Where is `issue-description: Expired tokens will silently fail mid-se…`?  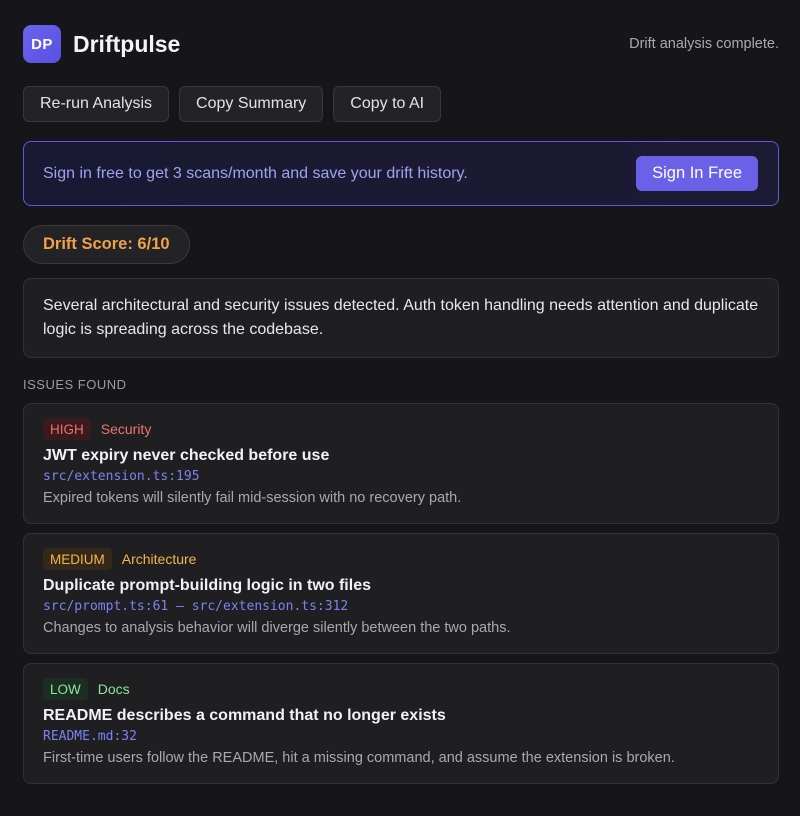
issue-description: Expired tokens will silently fail mid-se… is located at coordinates (252, 498).